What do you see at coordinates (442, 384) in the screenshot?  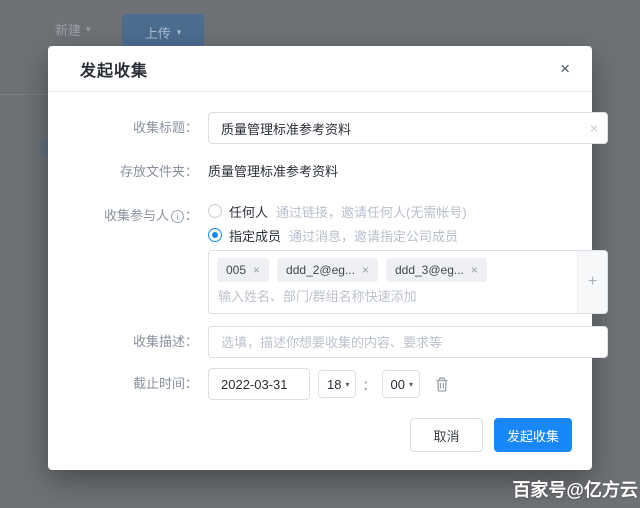 I see `trash-icon` at bounding box center [442, 384].